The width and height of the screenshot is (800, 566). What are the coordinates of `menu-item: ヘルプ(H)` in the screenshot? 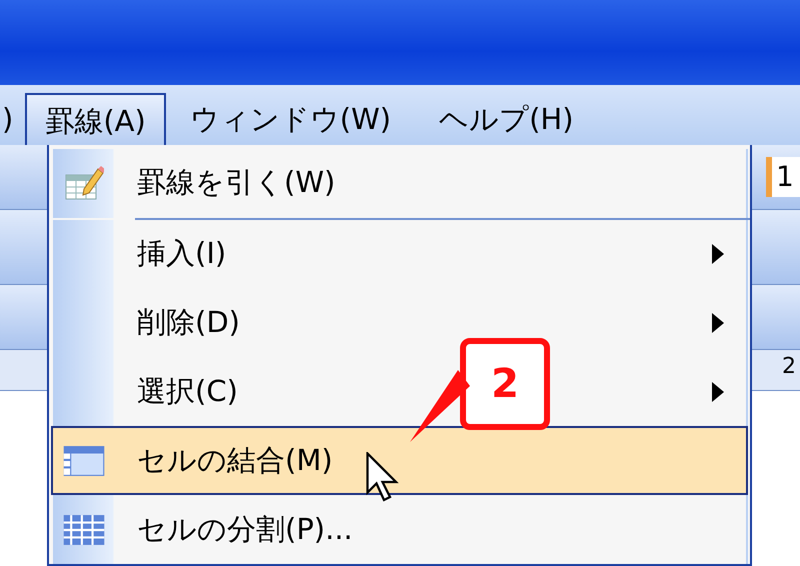 It's located at (506, 119).